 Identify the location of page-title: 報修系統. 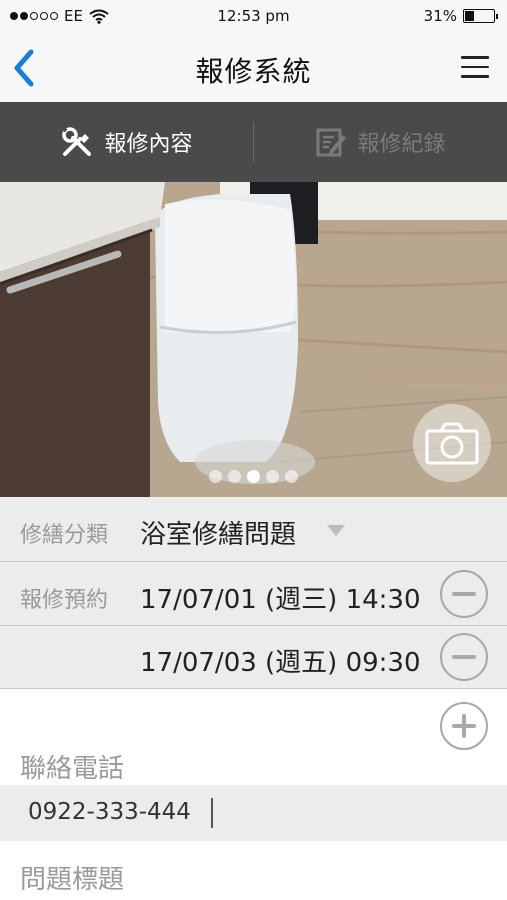
(253, 71).